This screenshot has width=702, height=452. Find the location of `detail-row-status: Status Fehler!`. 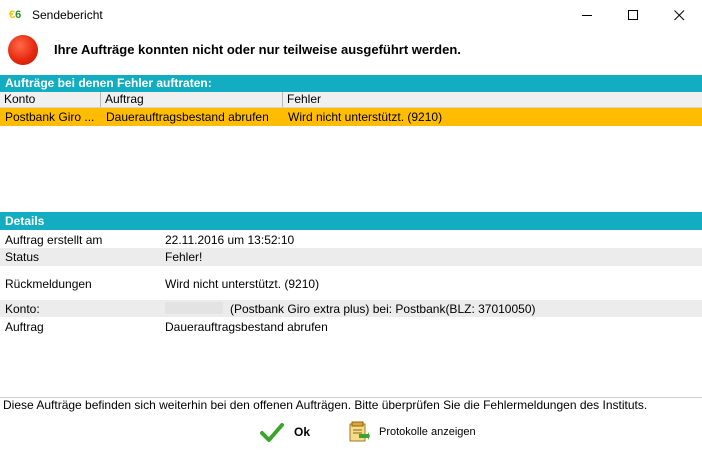

detail-row-status: Status Fehler! is located at coordinates (351, 257).